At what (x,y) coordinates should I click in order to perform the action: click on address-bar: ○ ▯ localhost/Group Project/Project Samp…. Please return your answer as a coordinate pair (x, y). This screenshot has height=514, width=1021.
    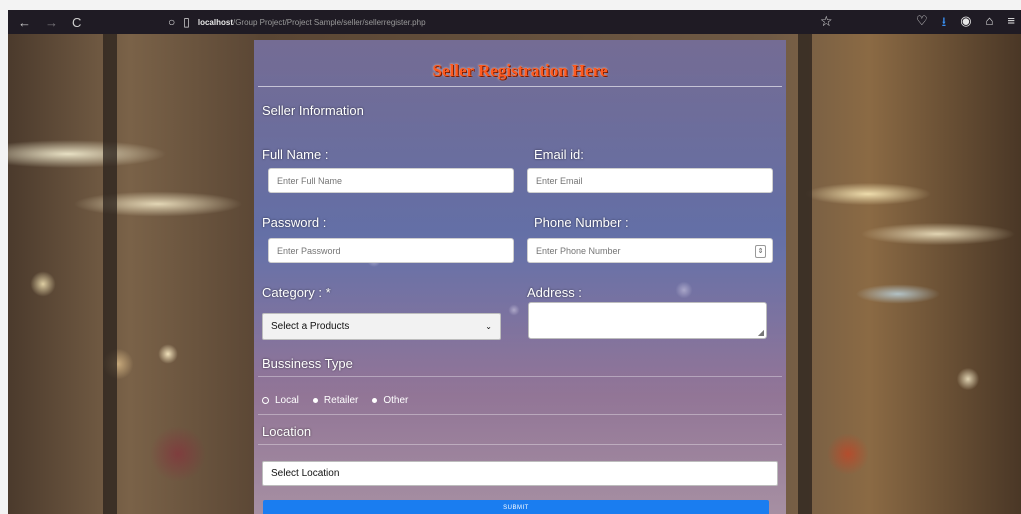
    Looking at the image, I should click on (297, 22).